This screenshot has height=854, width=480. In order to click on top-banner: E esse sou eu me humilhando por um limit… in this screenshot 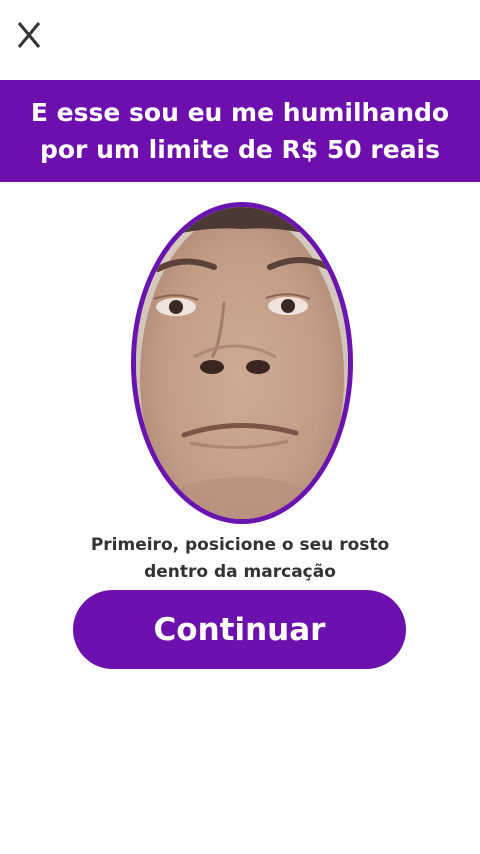, I will do `click(240, 131)`.